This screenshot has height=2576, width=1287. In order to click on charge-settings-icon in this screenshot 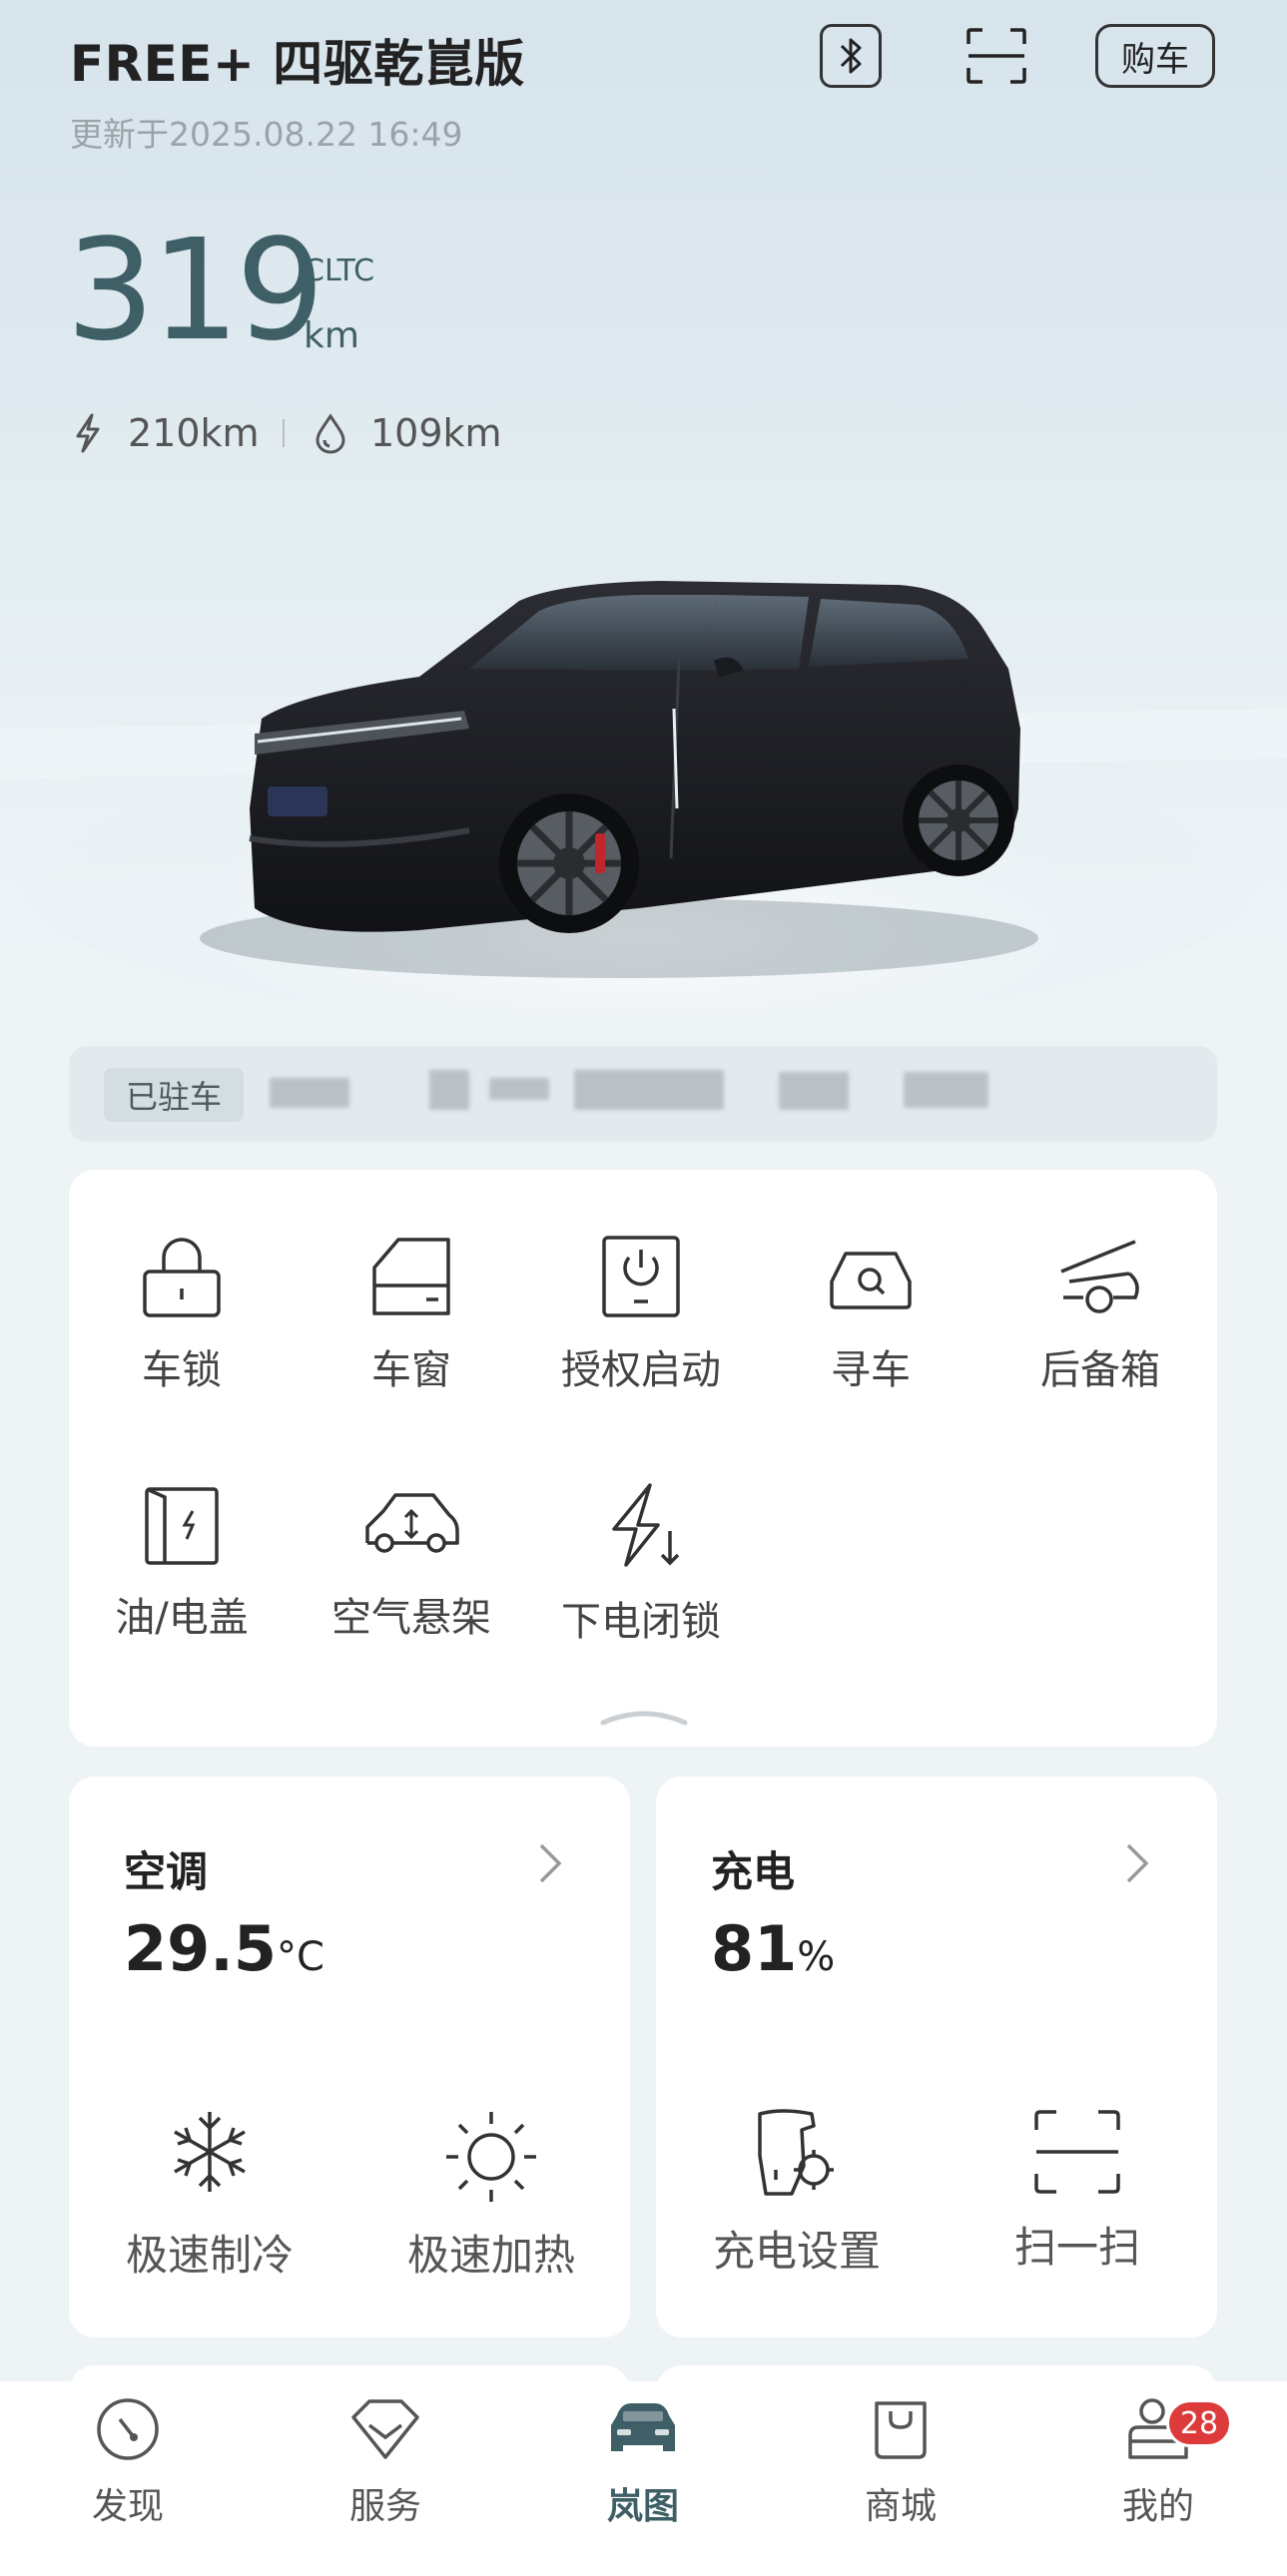, I will do `click(796, 2153)`.